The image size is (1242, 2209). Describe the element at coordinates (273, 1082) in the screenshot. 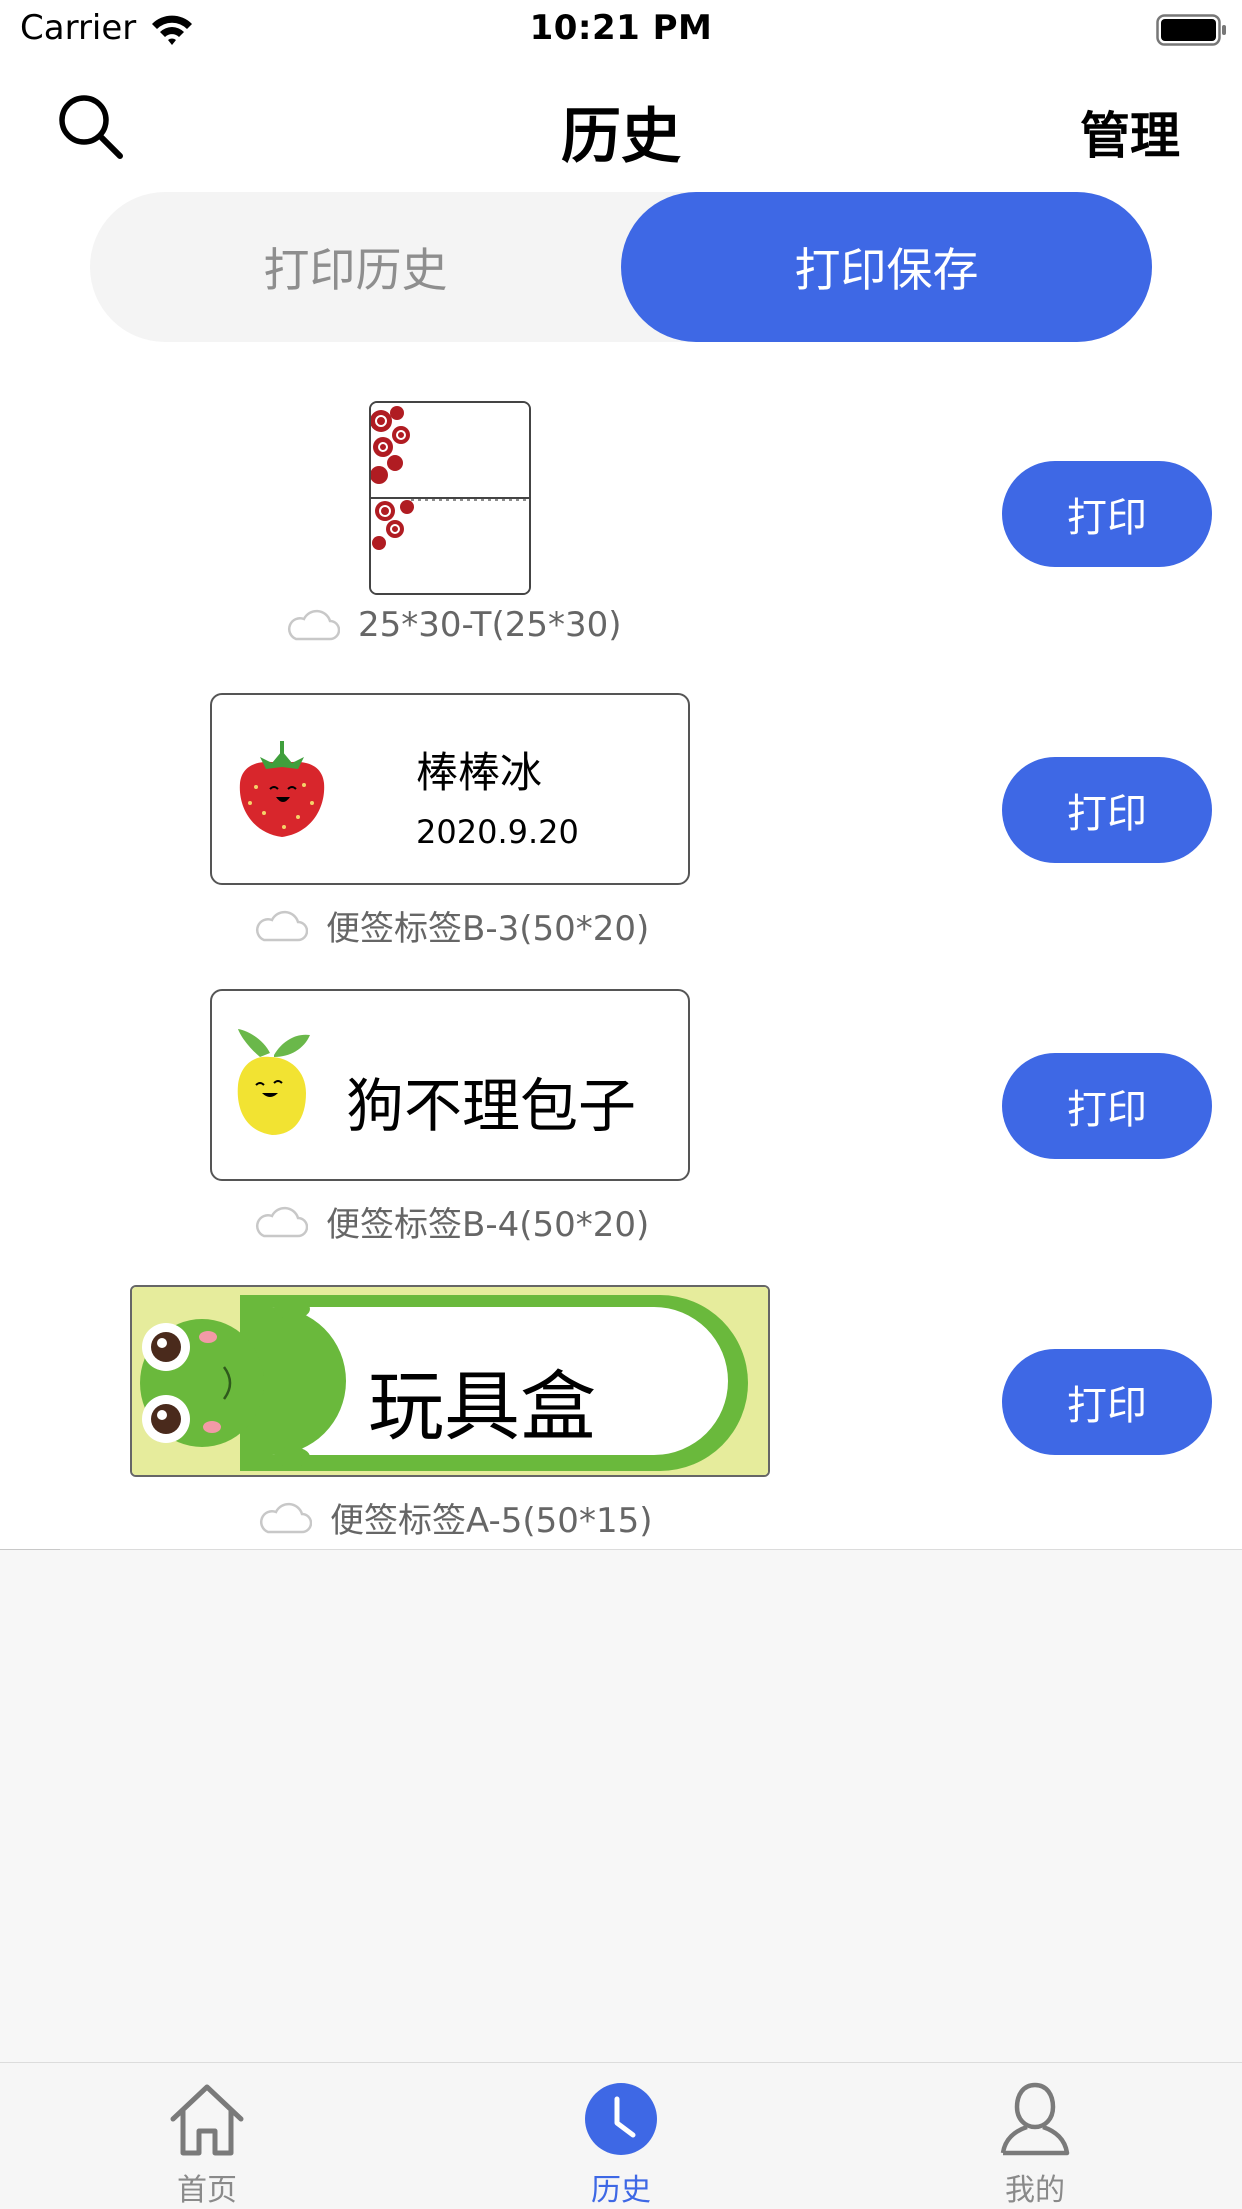

I see `mango-image` at that location.